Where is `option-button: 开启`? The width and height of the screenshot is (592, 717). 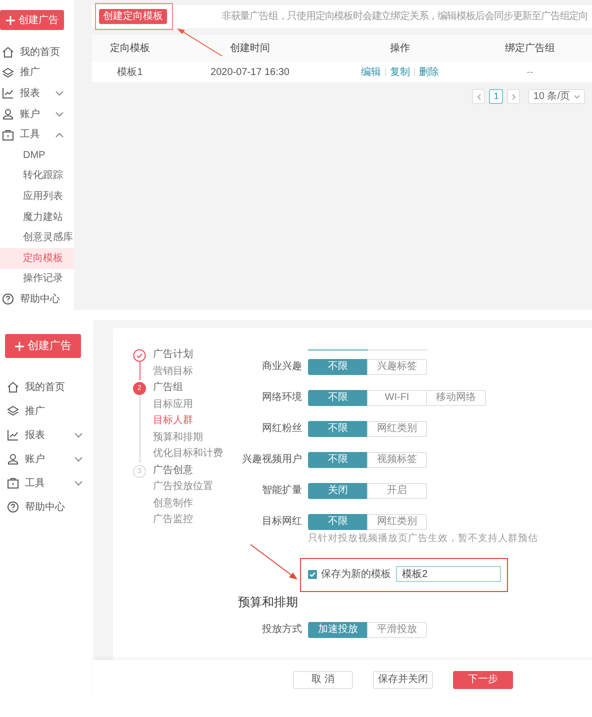 option-button: 开启 is located at coordinates (397, 490).